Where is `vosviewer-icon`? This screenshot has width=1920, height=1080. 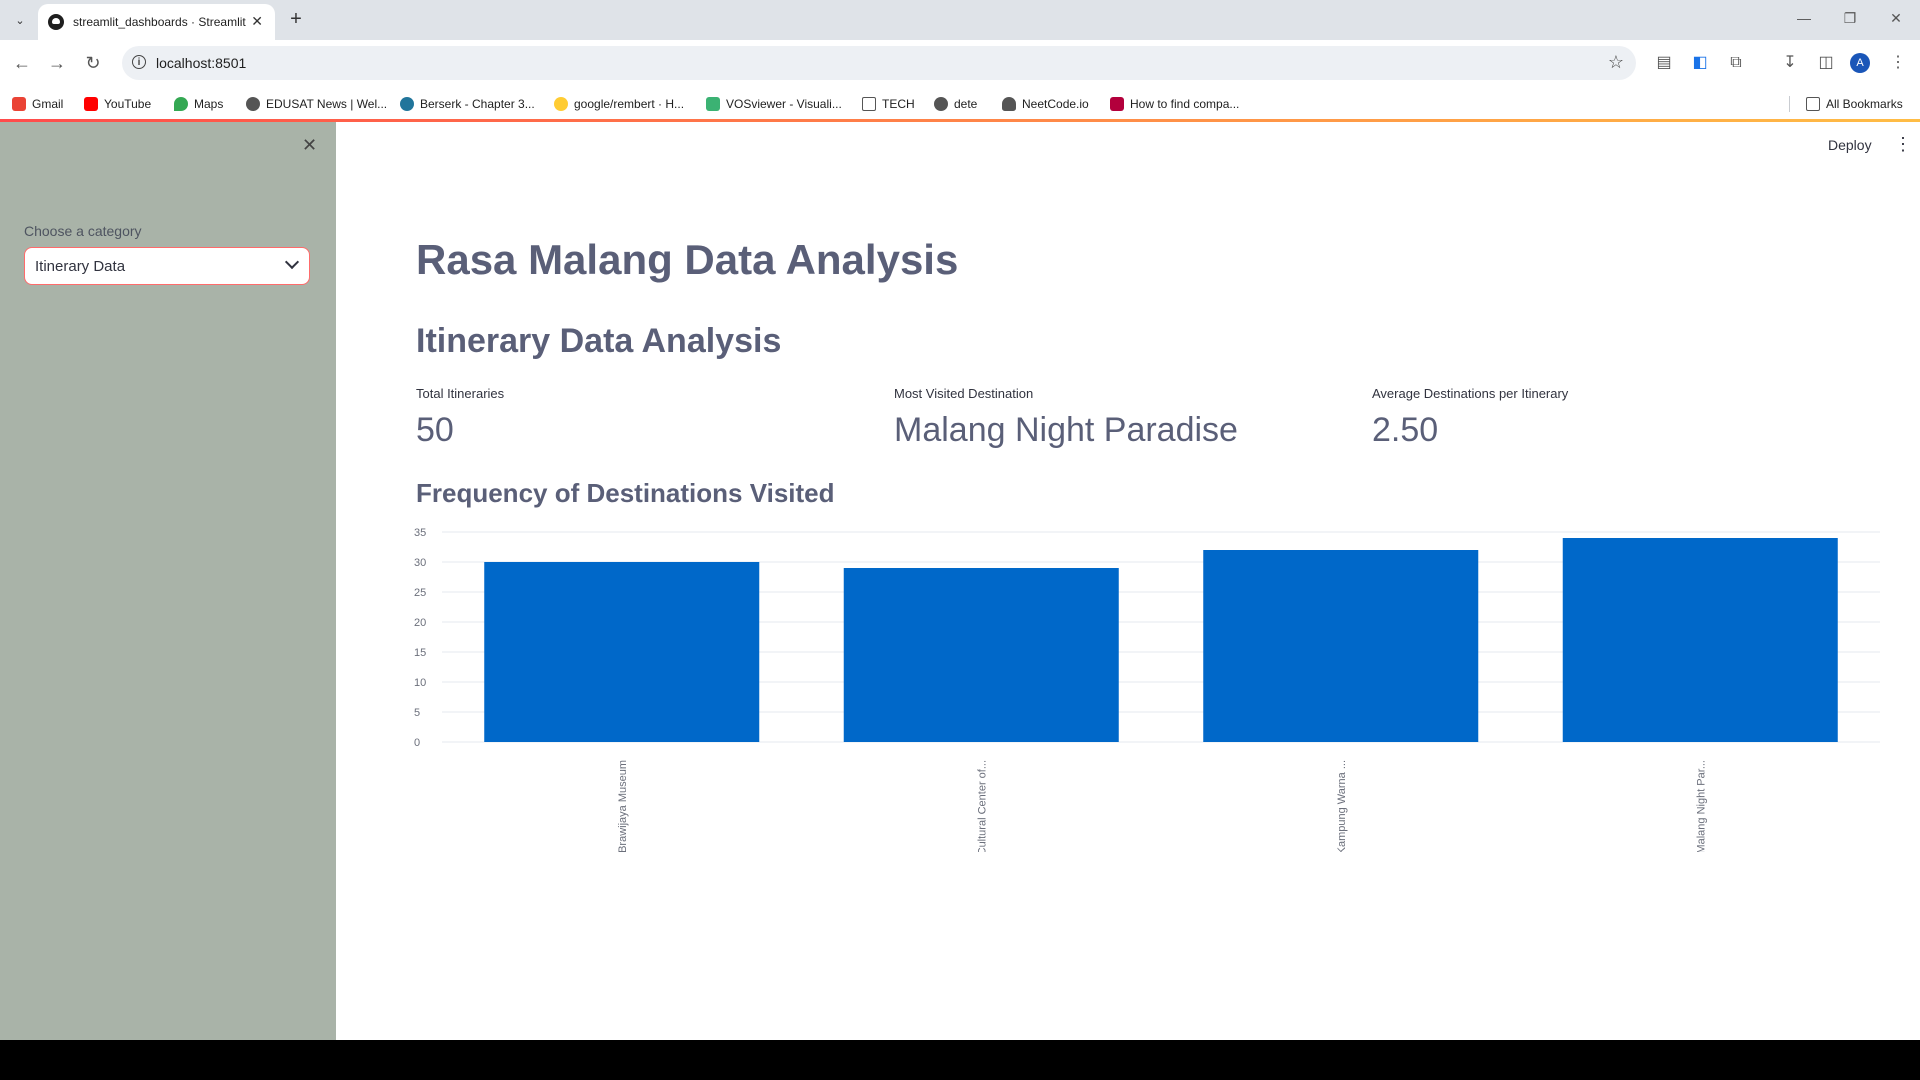 vosviewer-icon is located at coordinates (713, 104).